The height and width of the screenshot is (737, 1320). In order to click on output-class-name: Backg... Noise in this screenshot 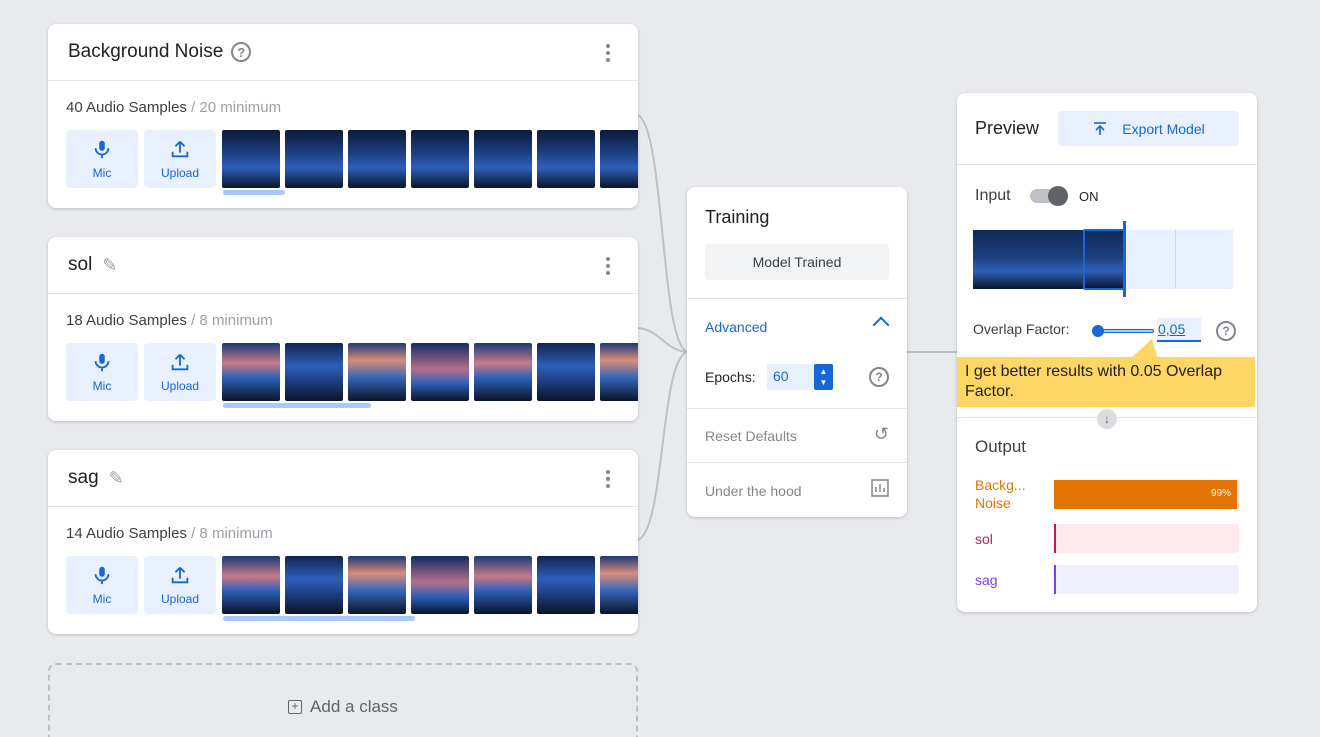, I will do `click(1000, 494)`.